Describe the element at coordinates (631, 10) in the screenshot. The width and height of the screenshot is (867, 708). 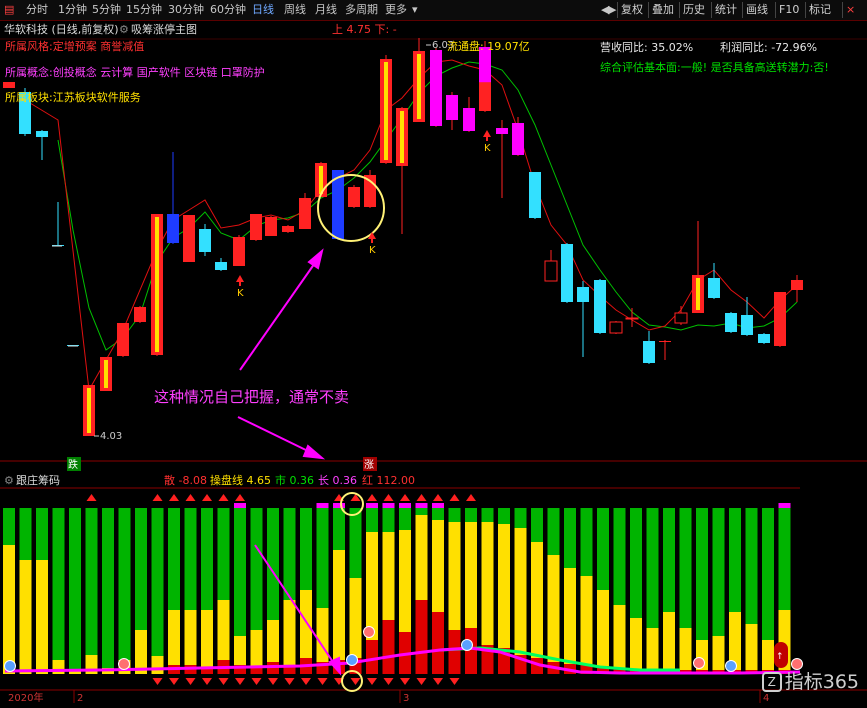
I see `fuquan-button: 复权` at that location.